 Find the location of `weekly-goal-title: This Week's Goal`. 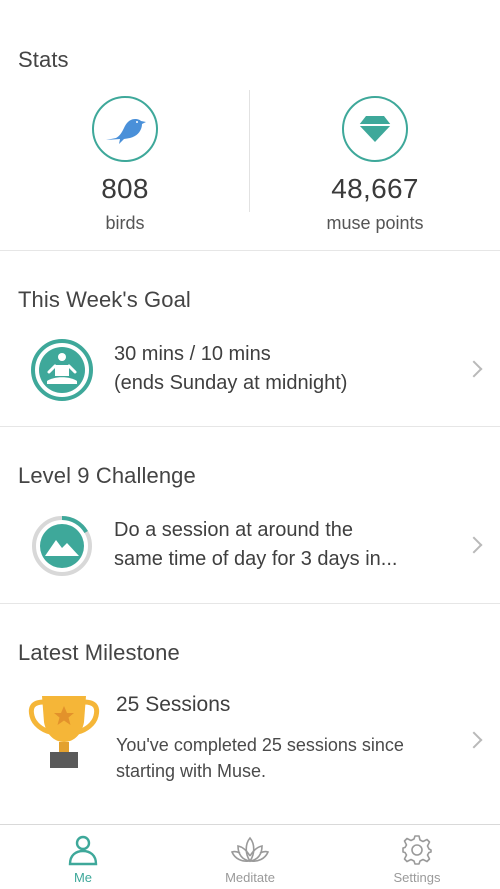

weekly-goal-title: This Week's Goal is located at coordinates (104, 299).